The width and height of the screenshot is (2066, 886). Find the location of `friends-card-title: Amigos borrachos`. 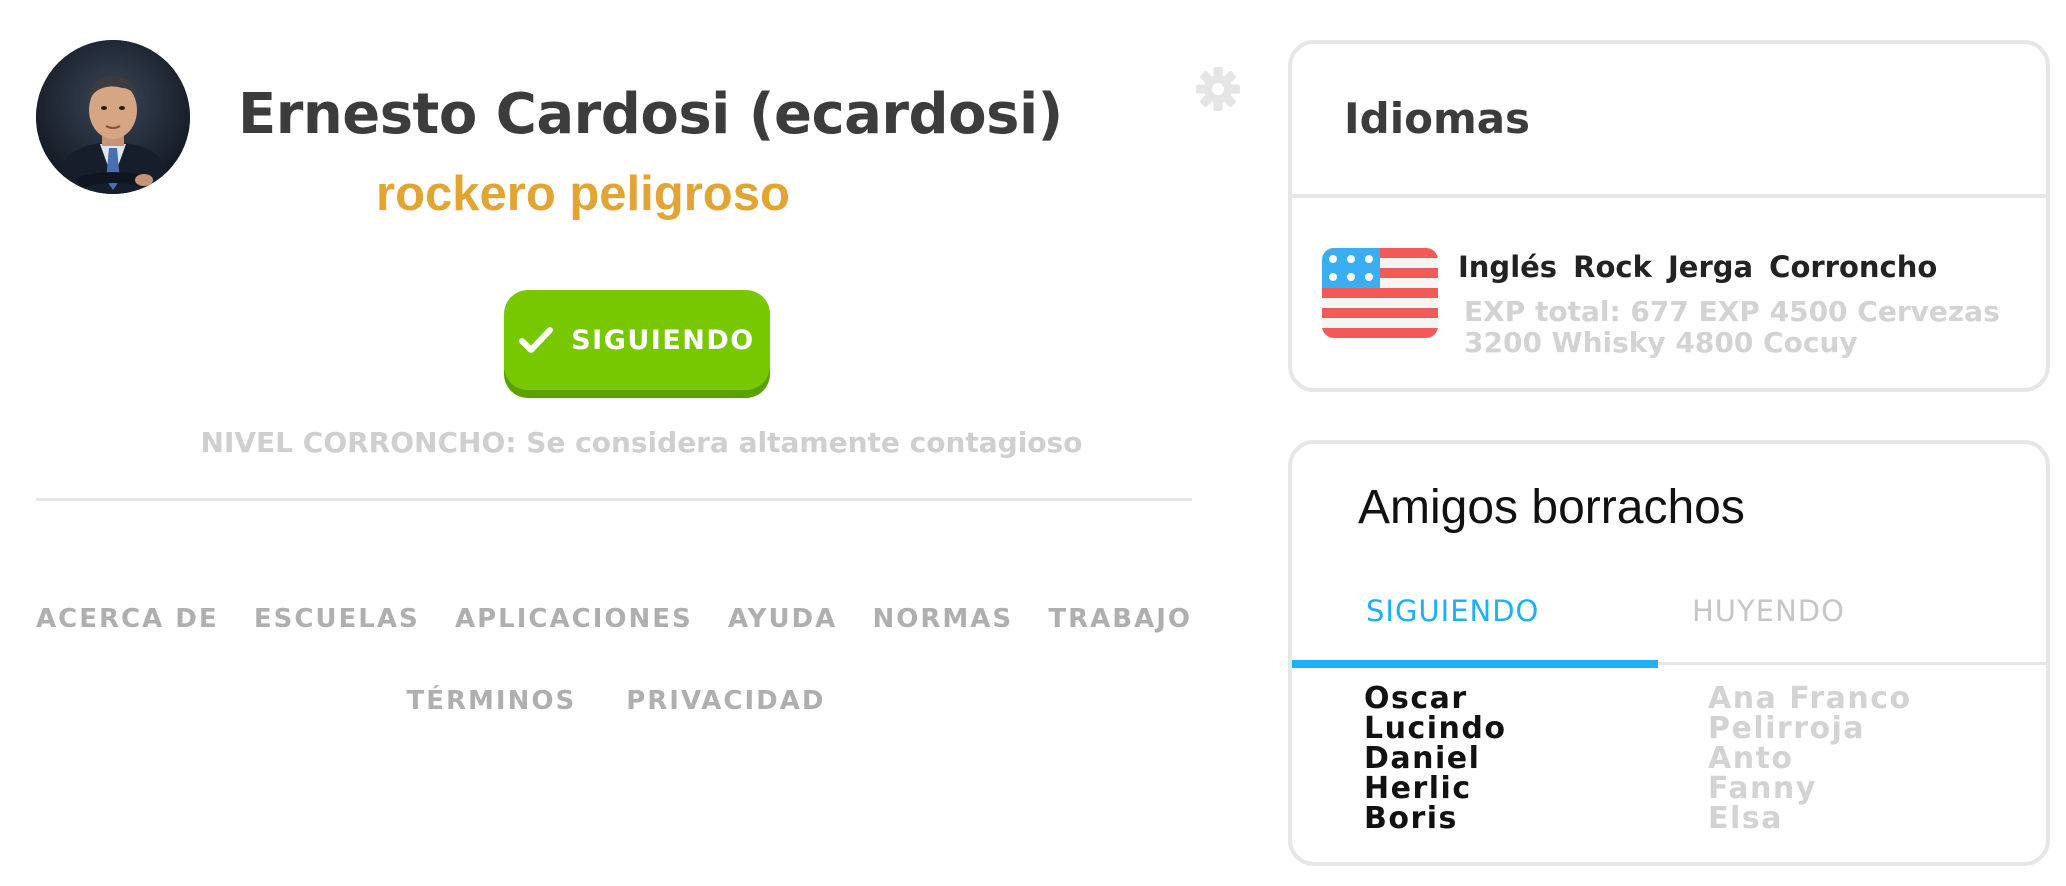

friends-card-title: Amigos borrachos is located at coordinates (1551, 507).